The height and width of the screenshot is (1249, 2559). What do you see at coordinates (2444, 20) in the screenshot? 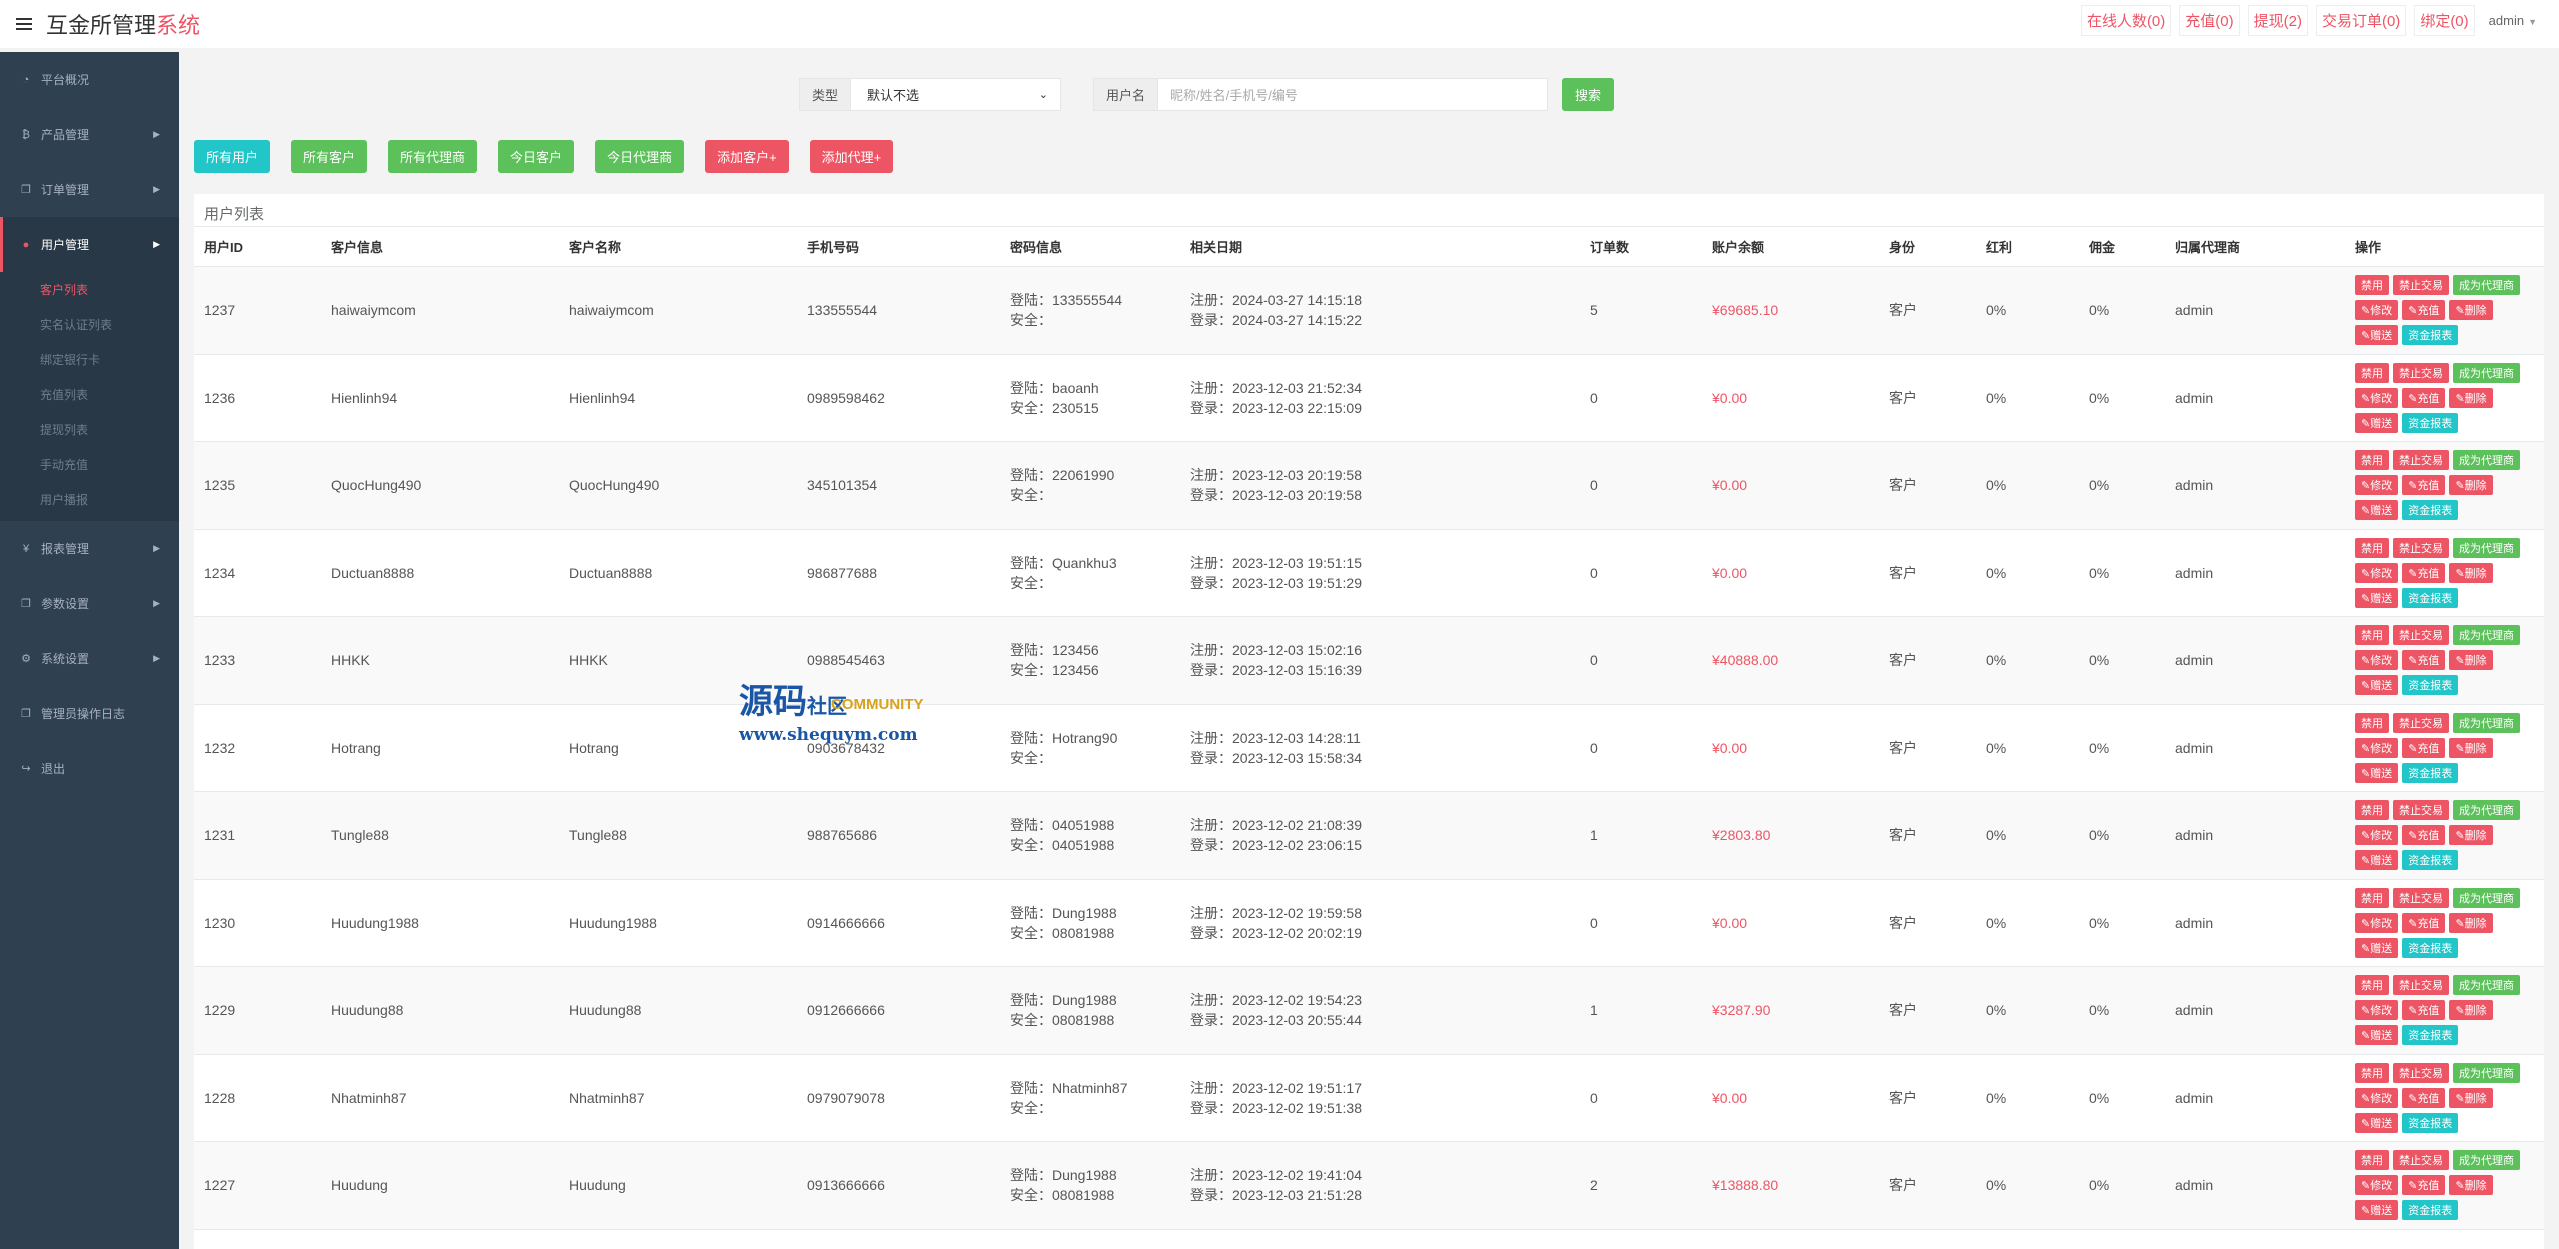
I see `bind-link: 绑定(0)` at bounding box center [2444, 20].